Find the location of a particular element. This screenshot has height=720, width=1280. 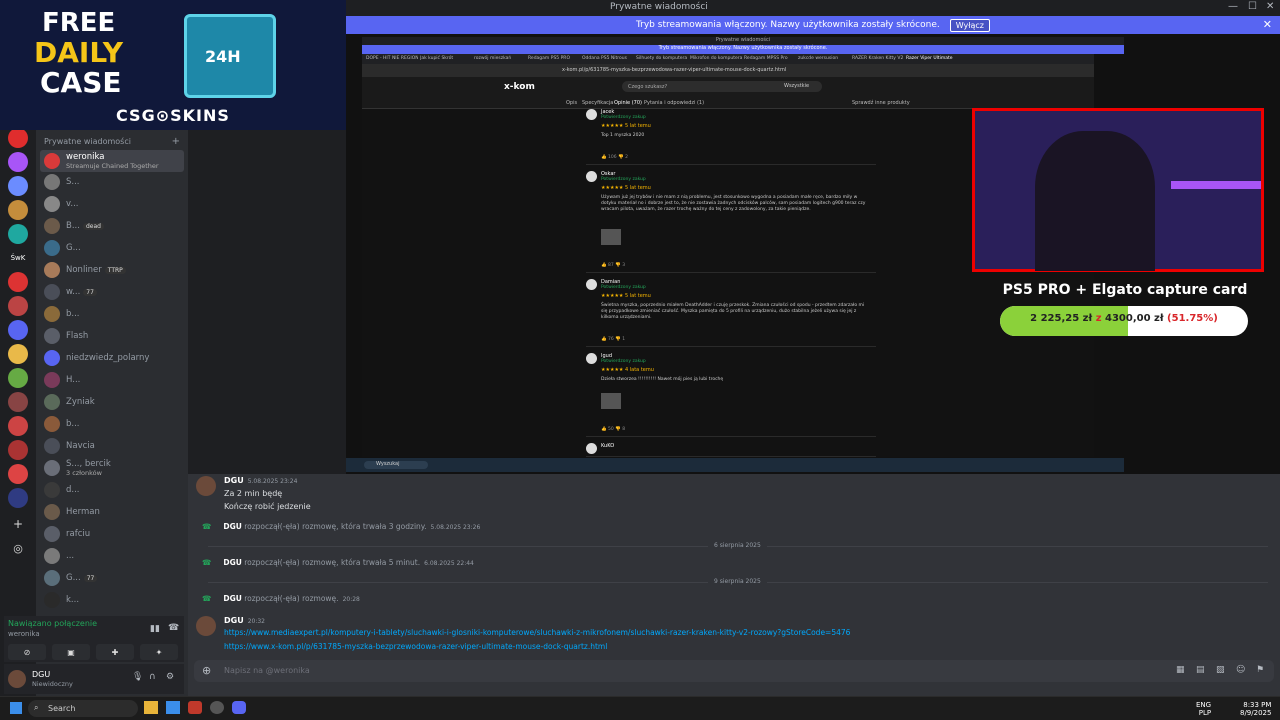

headphones-icon: ∩ is located at coordinates (152, 677).